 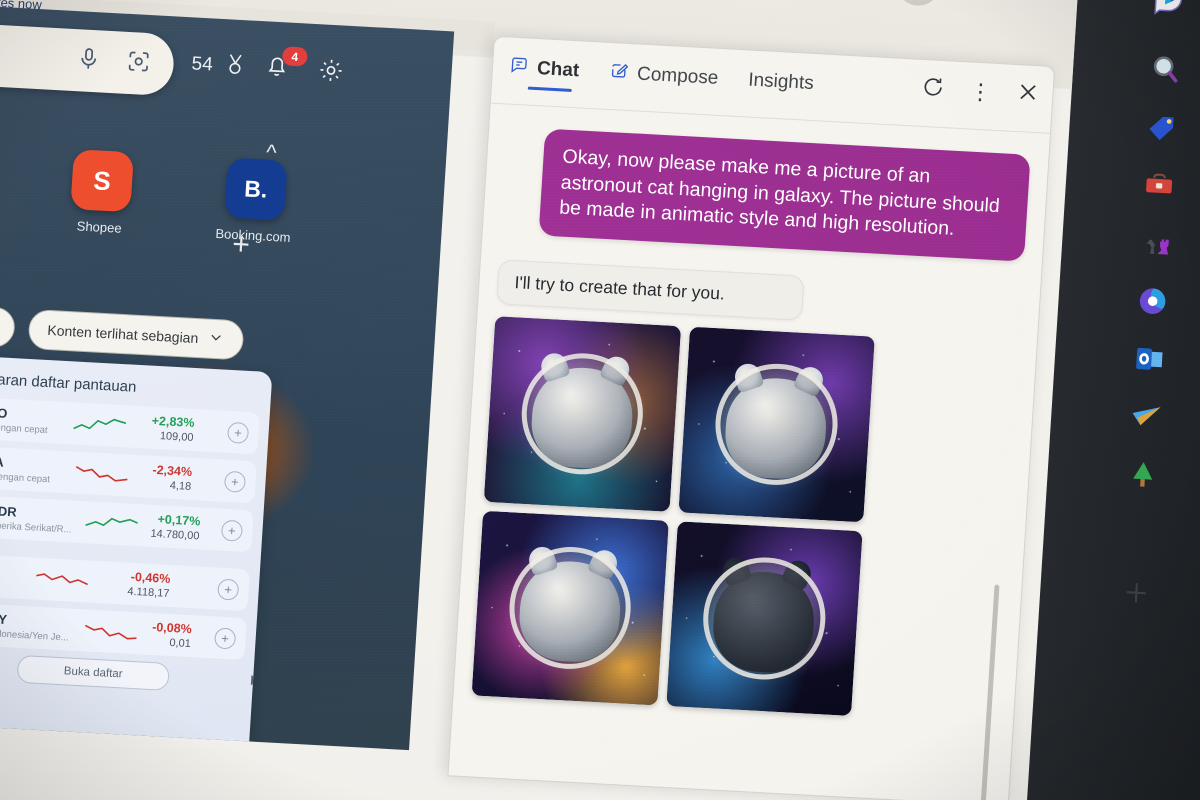 I want to click on avatar, so click(x=918, y=3).